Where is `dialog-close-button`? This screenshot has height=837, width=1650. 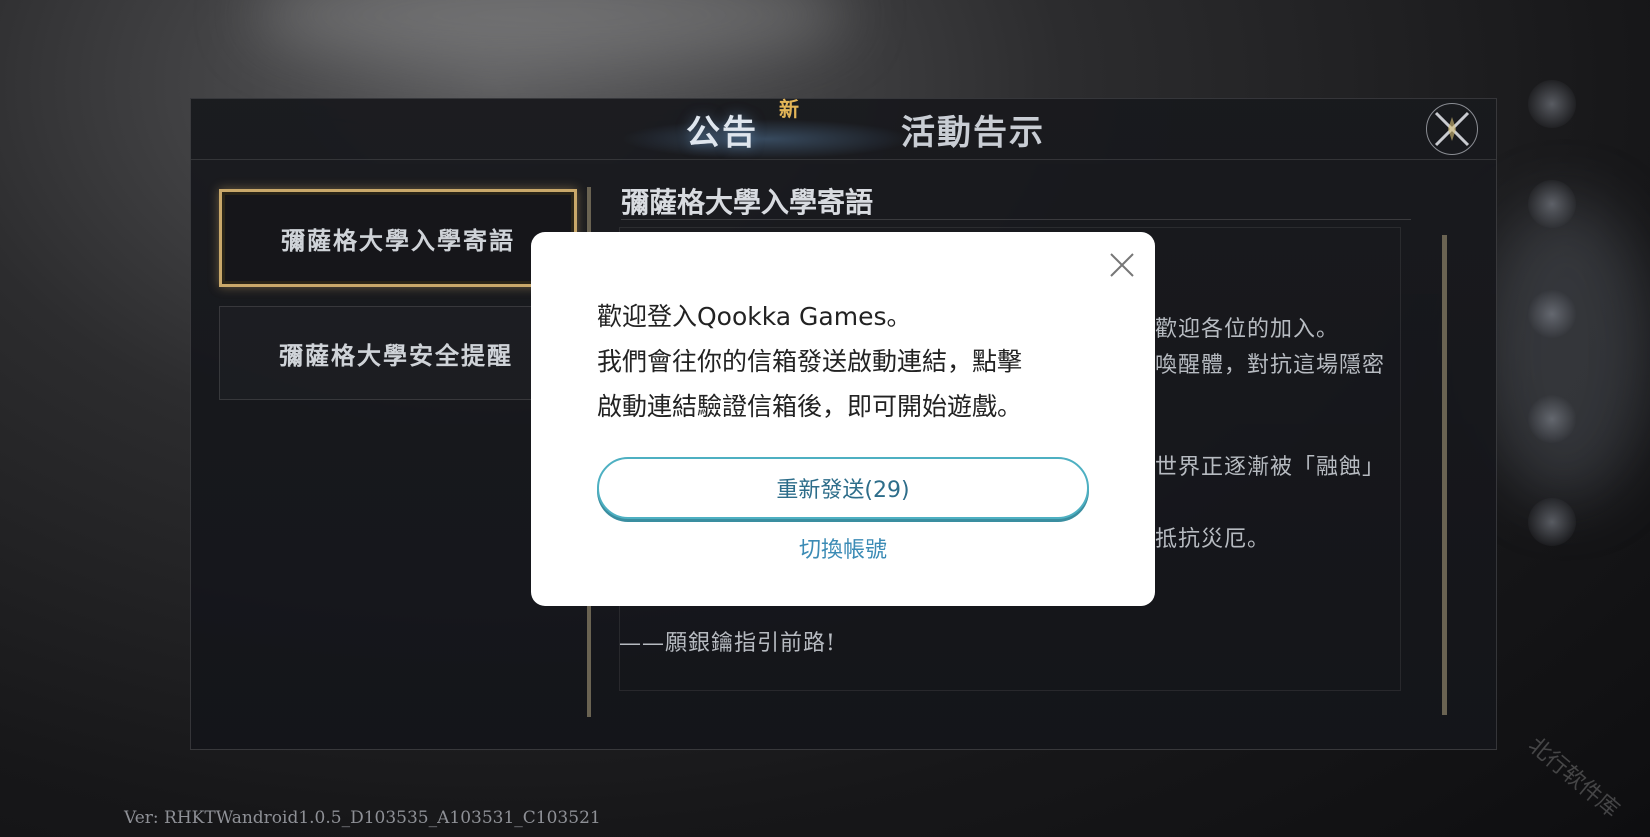 dialog-close-button is located at coordinates (1122, 265).